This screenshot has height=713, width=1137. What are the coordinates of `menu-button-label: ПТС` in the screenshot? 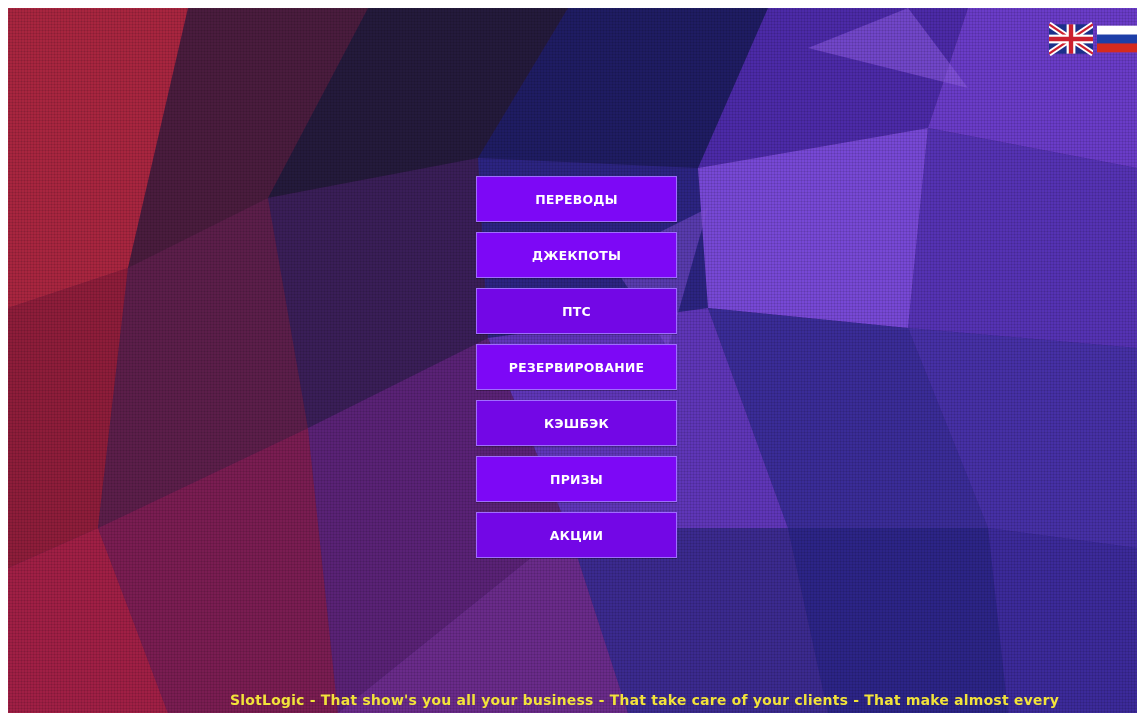 It's located at (576, 311).